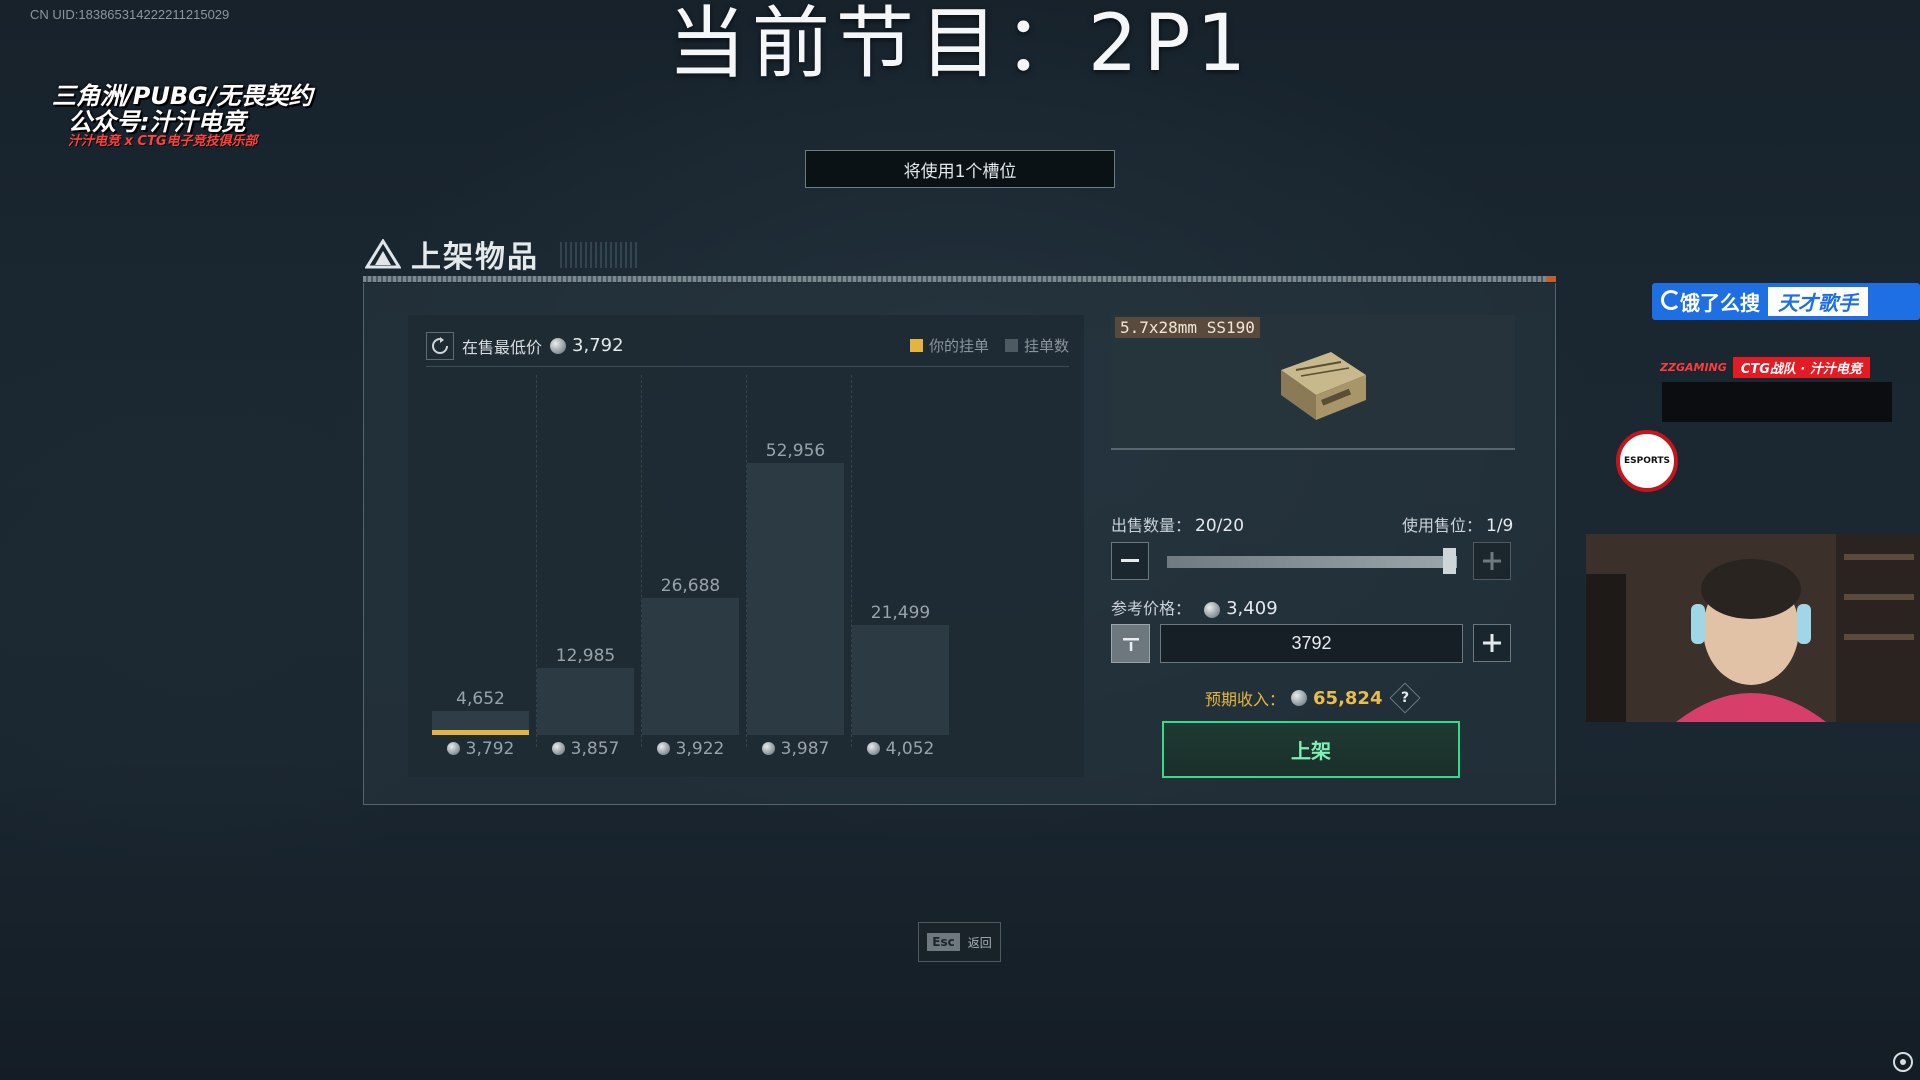 The width and height of the screenshot is (1920, 1080). Describe the element at coordinates (1500, 526) in the screenshot. I see `sale-slots-value: 1/9` at that location.